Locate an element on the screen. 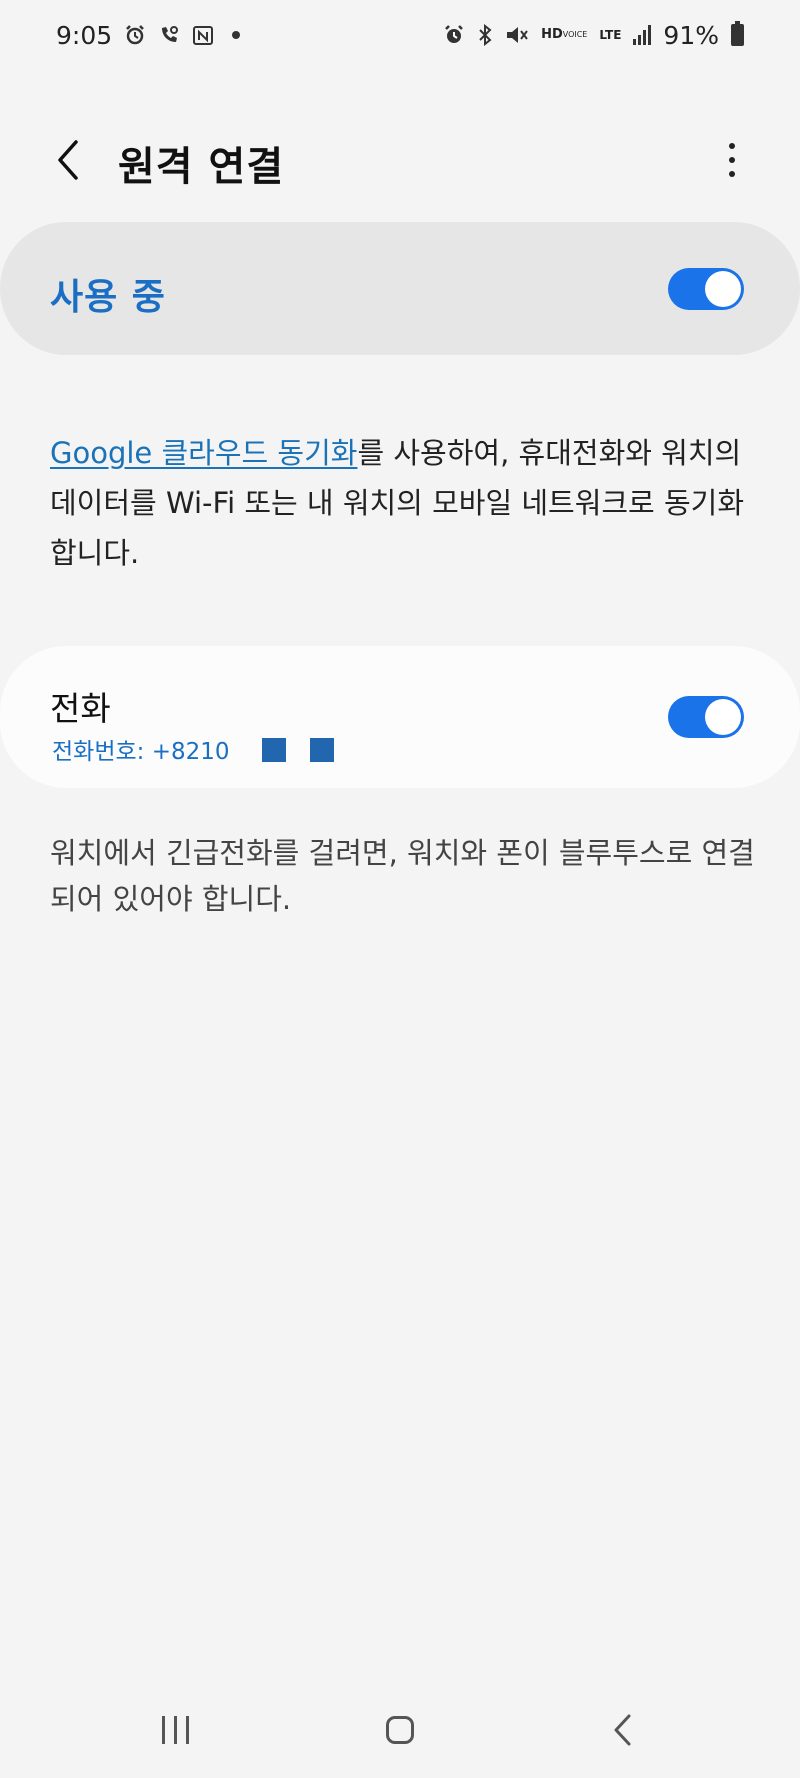 The height and width of the screenshot is (1778, 800). navigation-bar is located at coordinates (400, 1734).